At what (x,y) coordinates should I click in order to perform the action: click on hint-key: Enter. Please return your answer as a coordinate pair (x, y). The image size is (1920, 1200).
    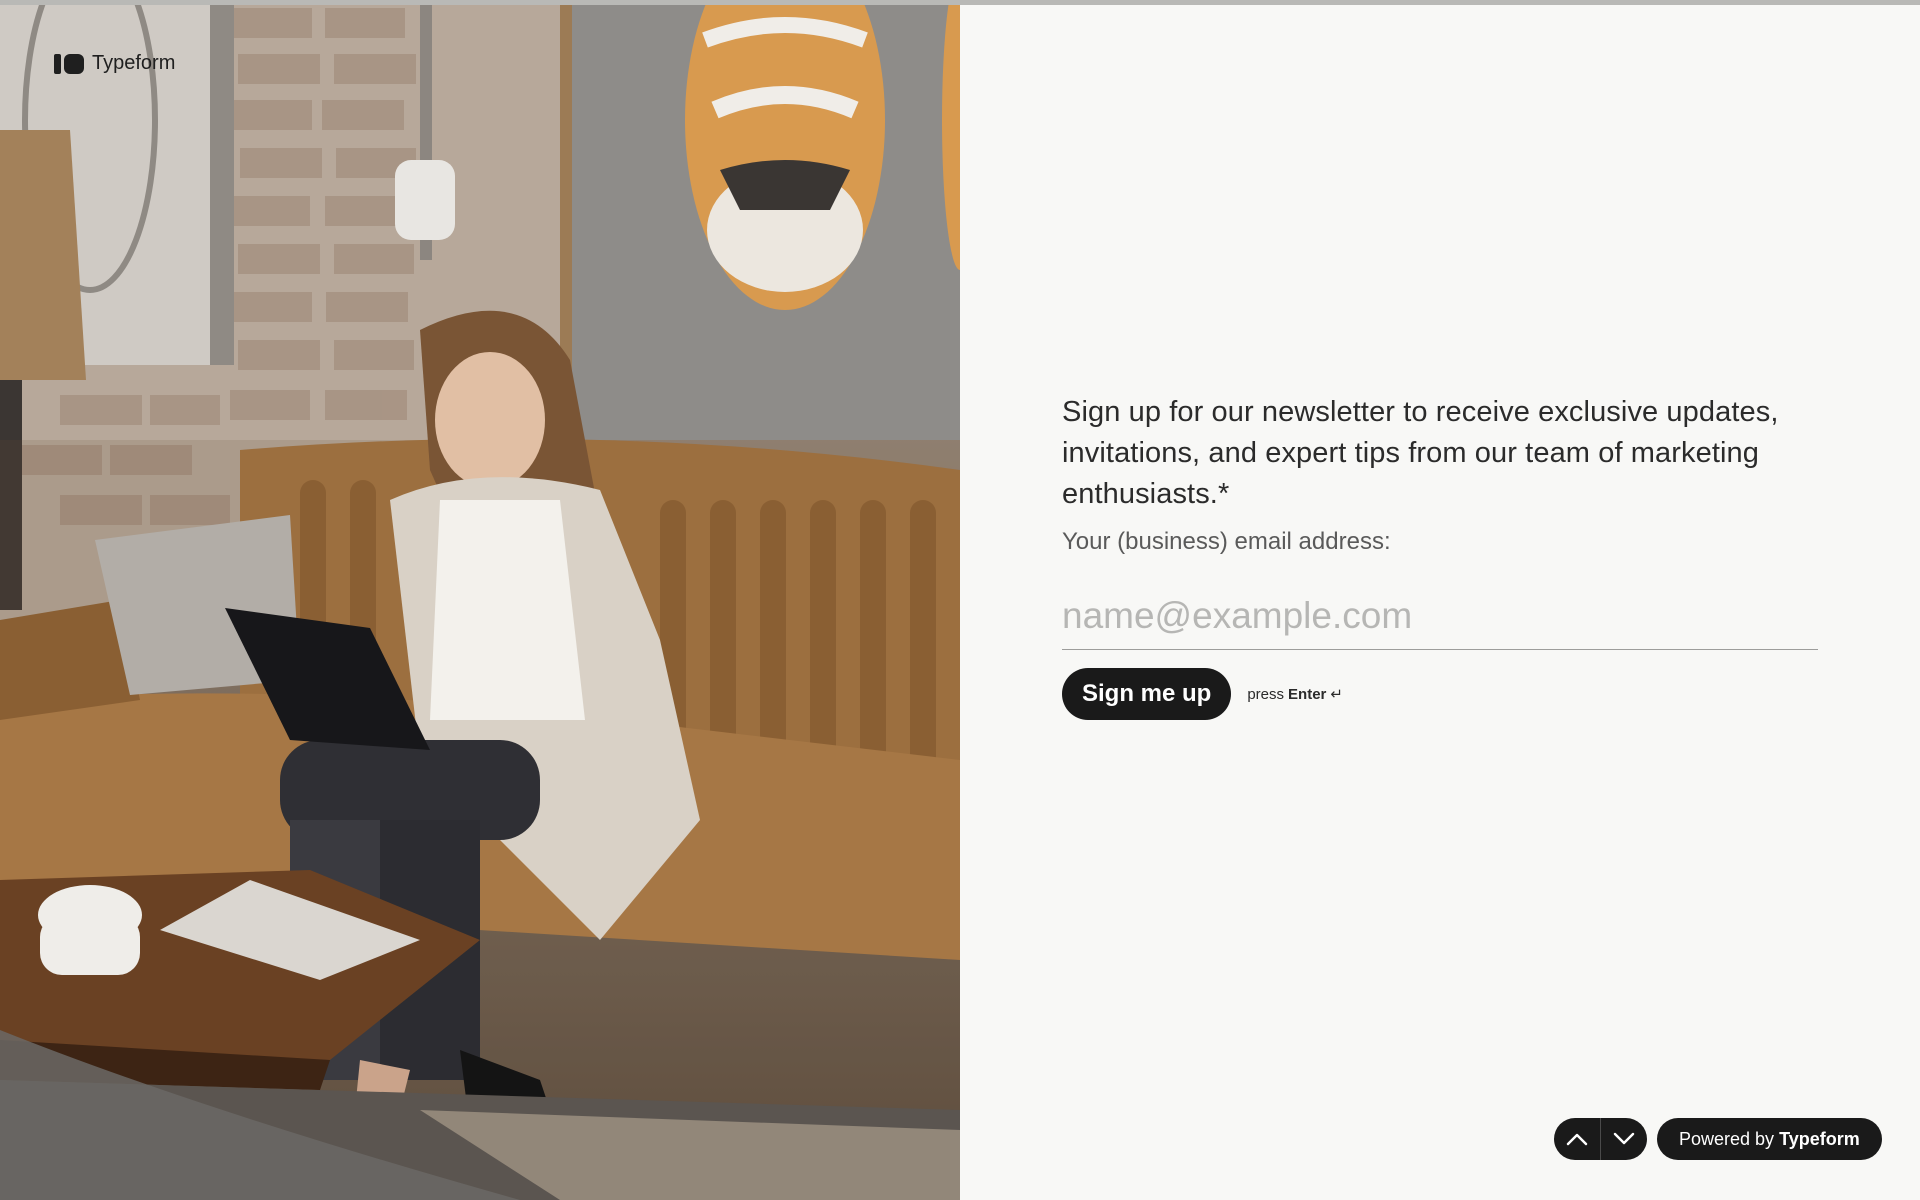
    Looking at the image, I should click on (1307, 694).